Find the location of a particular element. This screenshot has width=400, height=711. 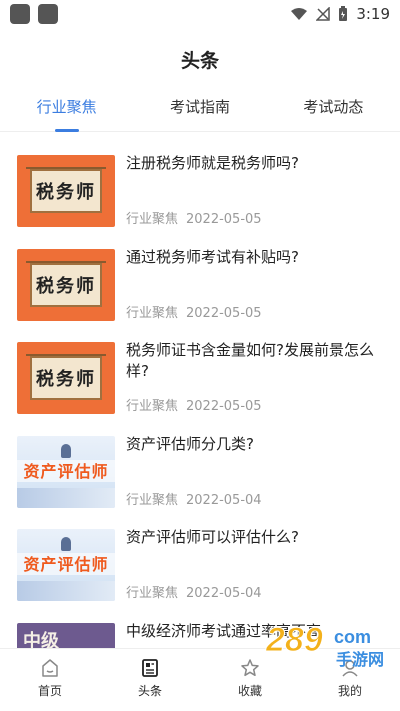

category-tabs: 行业聚焦 考试指南 考试动态 is located at coordinates (200, 111).